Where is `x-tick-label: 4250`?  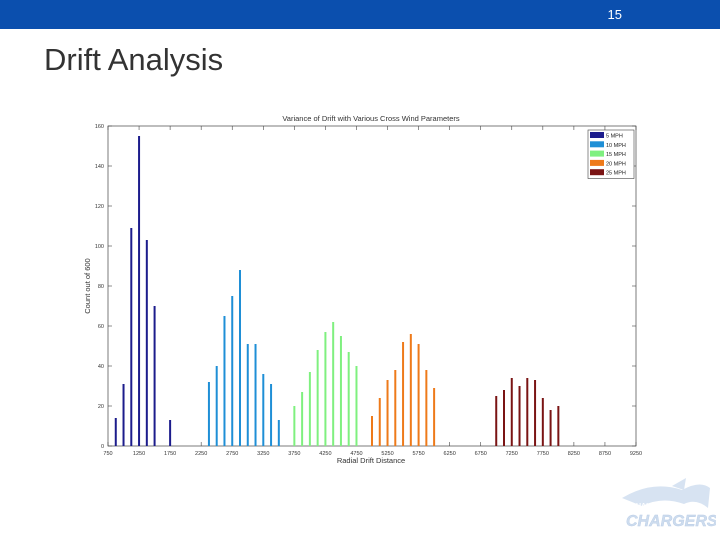
x-tick-label: 4250 is located at coordinates (325, 454).